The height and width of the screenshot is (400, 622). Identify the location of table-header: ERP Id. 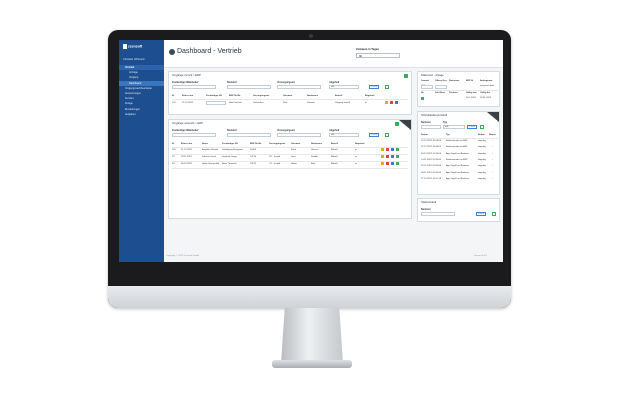
(470, 81).